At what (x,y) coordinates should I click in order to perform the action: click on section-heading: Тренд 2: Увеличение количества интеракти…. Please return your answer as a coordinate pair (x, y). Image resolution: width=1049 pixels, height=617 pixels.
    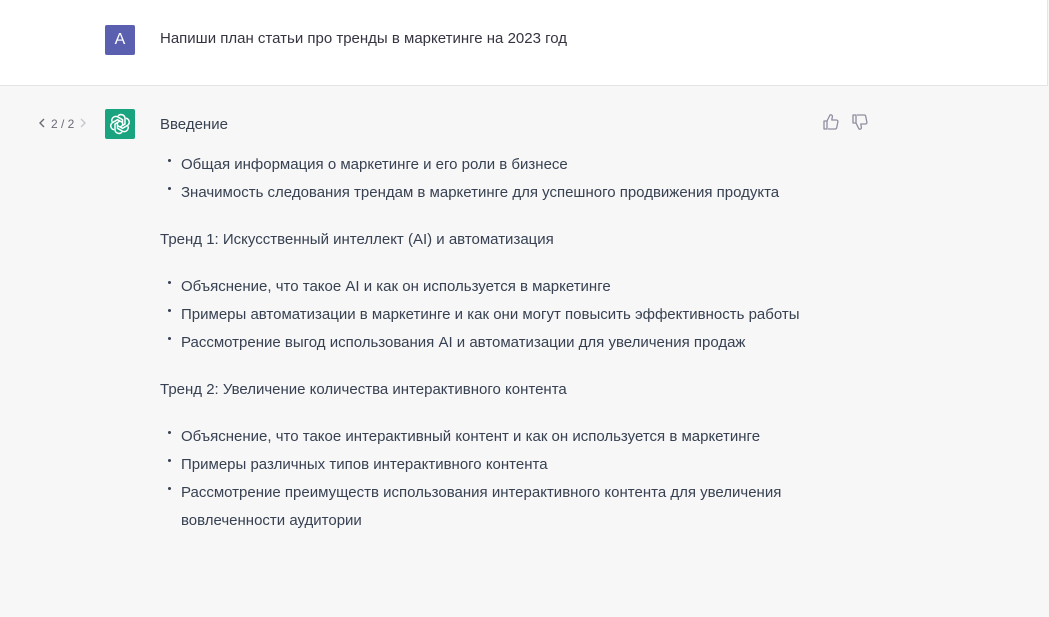
    Looking at the image, I should click on (363, 389).